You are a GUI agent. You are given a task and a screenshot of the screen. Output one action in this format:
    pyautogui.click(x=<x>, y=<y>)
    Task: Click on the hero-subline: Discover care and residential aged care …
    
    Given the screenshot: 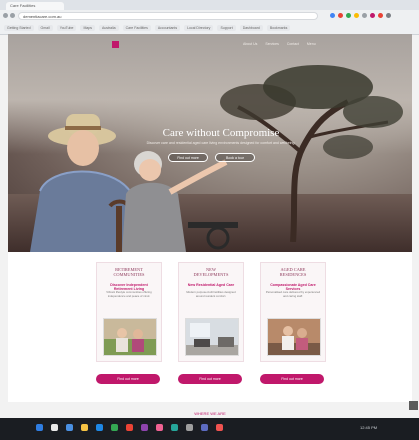 What is the action you would take?
    pyautogui.click(x=221, y=143)
    